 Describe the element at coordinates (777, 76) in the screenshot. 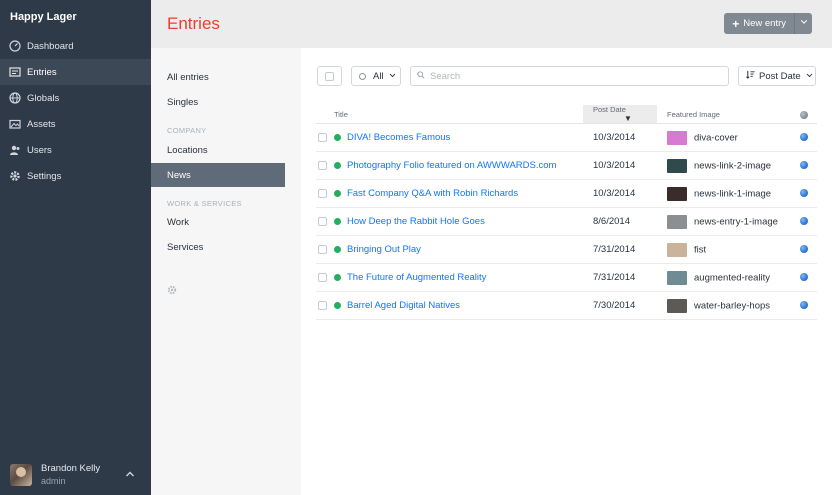

I see `sort-button: Post Date` at that location.